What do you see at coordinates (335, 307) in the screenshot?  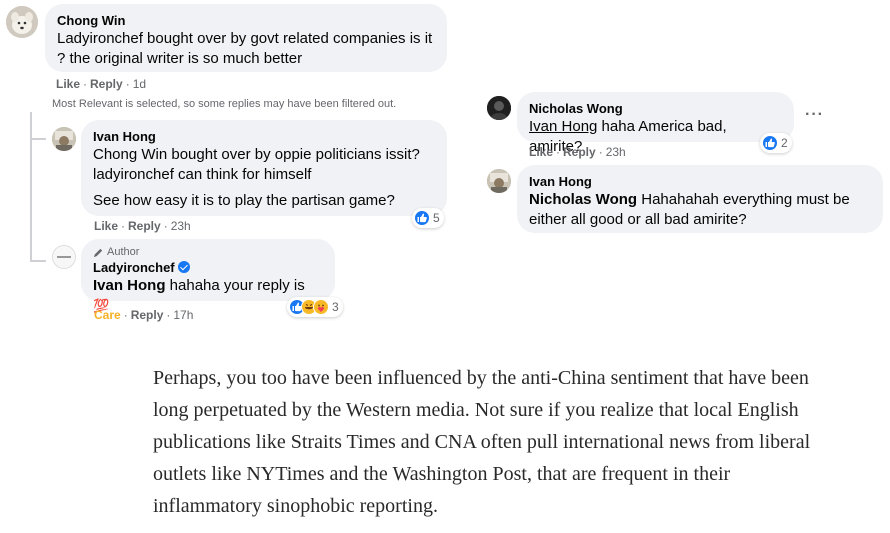 I see `reaction-count: 3` at bounding box center [335, 307].